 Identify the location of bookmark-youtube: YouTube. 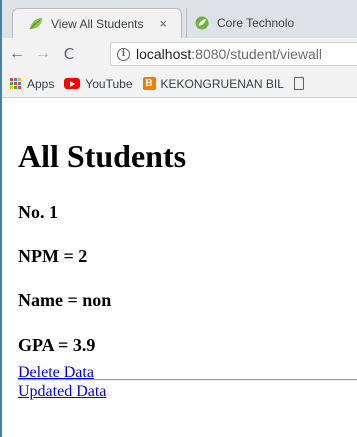
(98, 83).